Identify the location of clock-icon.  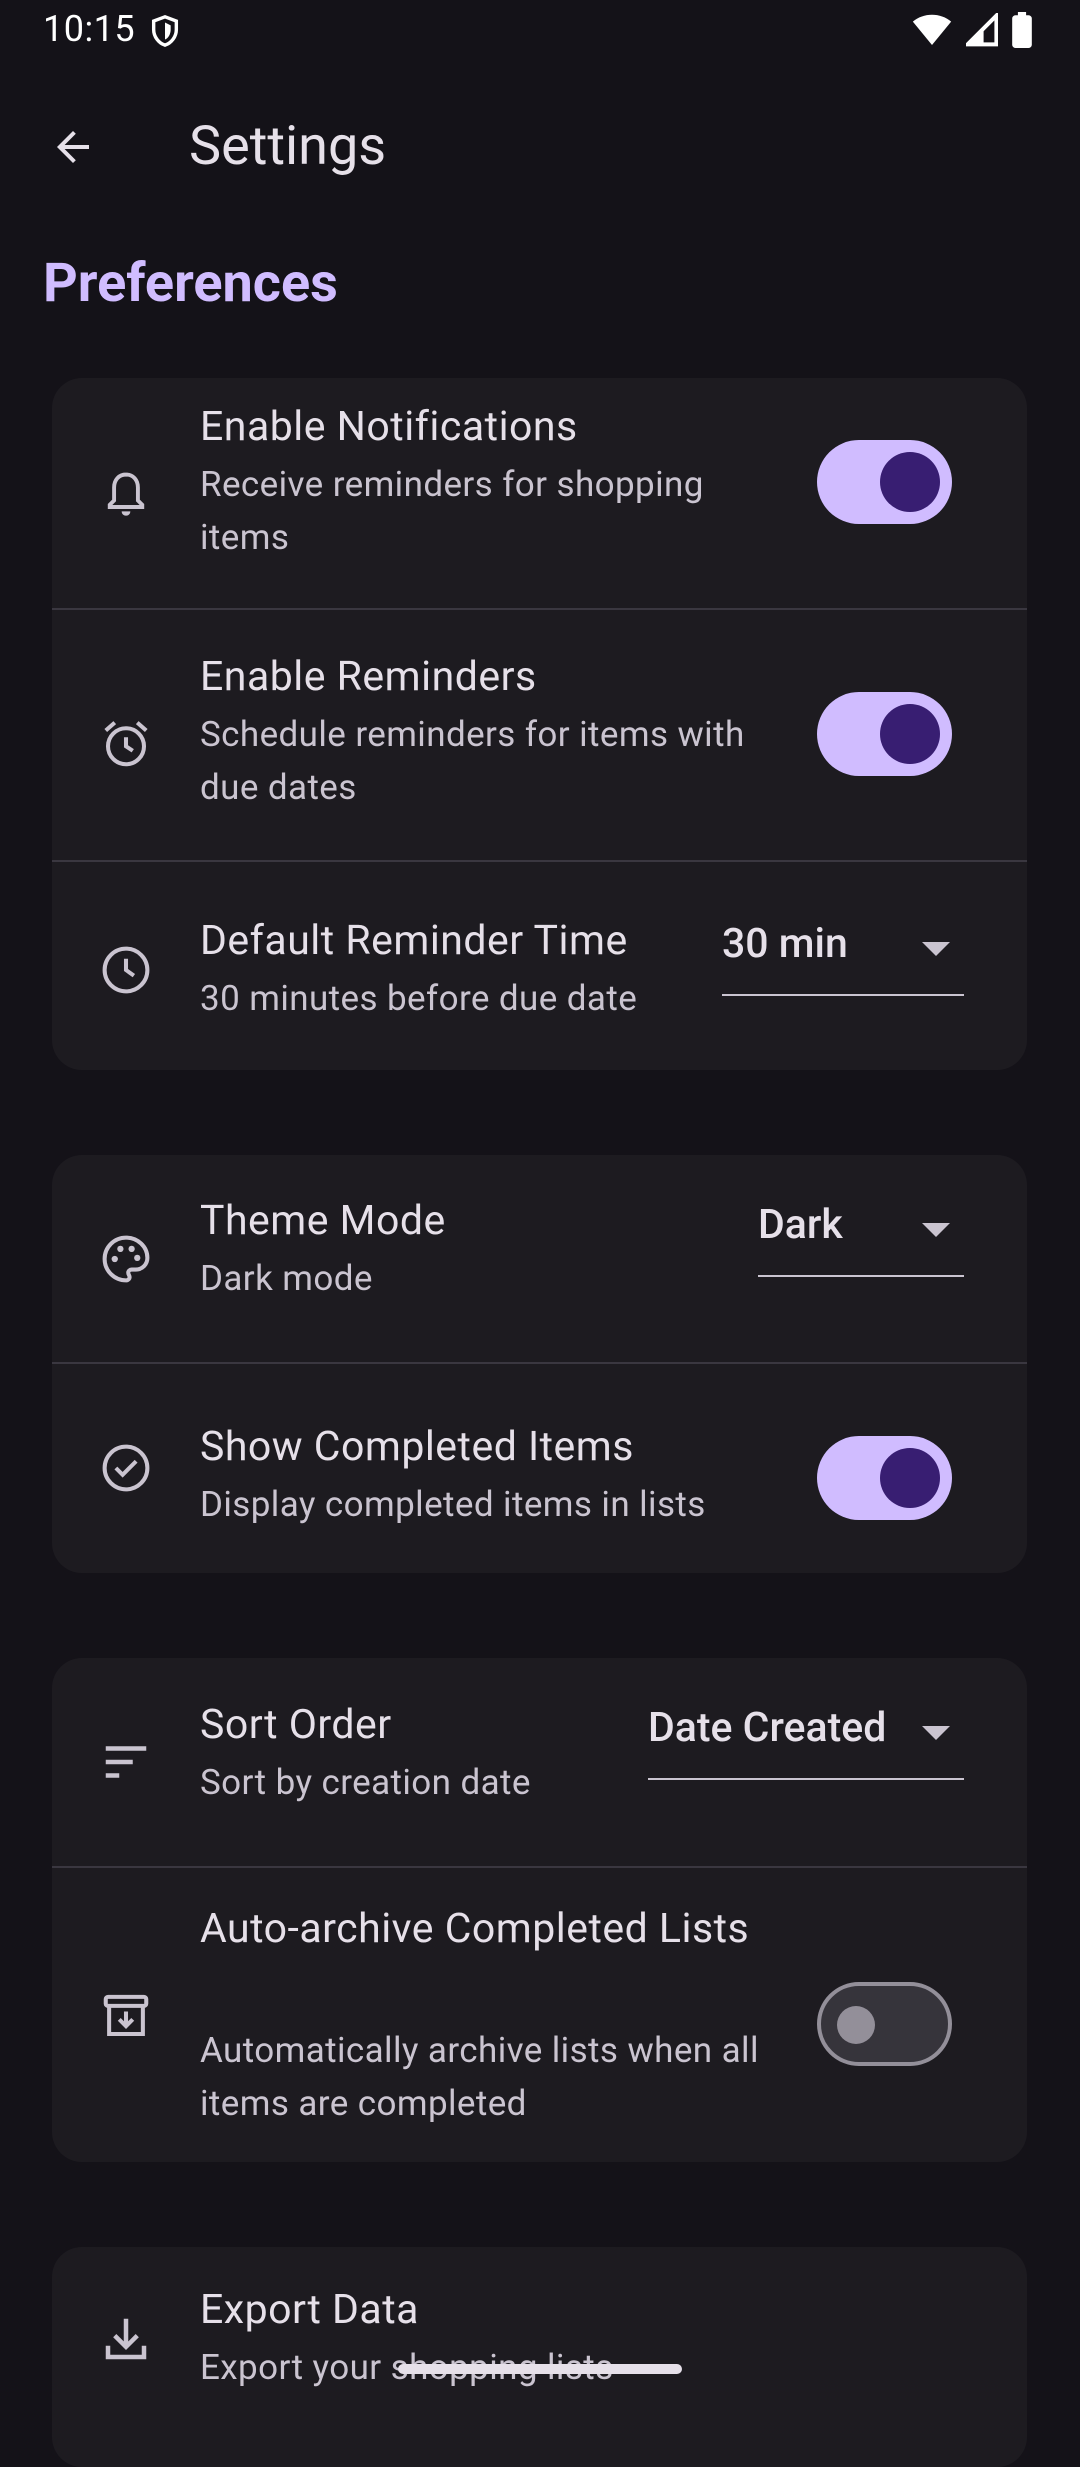
(126, 970).